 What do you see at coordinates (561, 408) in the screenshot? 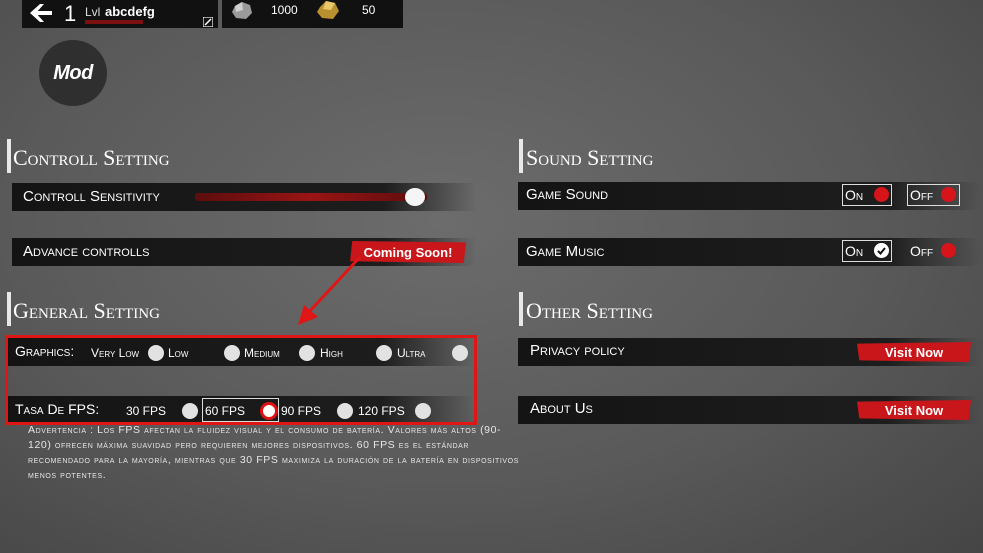
I see `about-label: About Us` at bounding box center [561, 408].